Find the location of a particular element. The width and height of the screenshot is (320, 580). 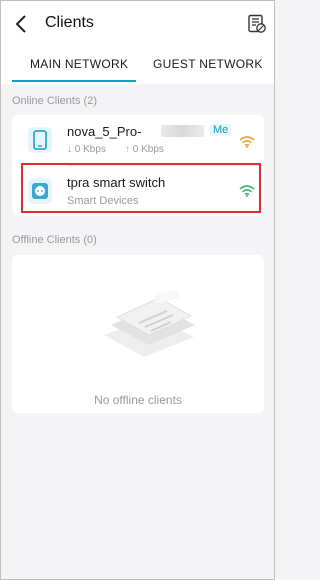

upload-speed: ↑ 0 Kbps is located at coordinates (144, 149).